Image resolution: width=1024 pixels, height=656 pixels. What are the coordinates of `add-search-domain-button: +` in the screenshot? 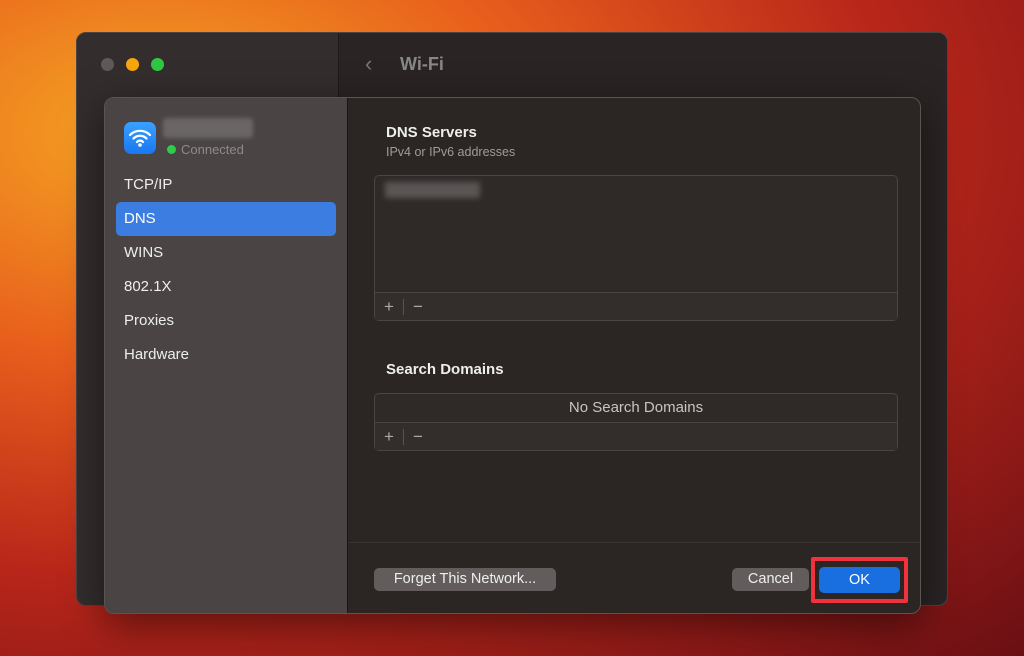 It's located at (389, 437).